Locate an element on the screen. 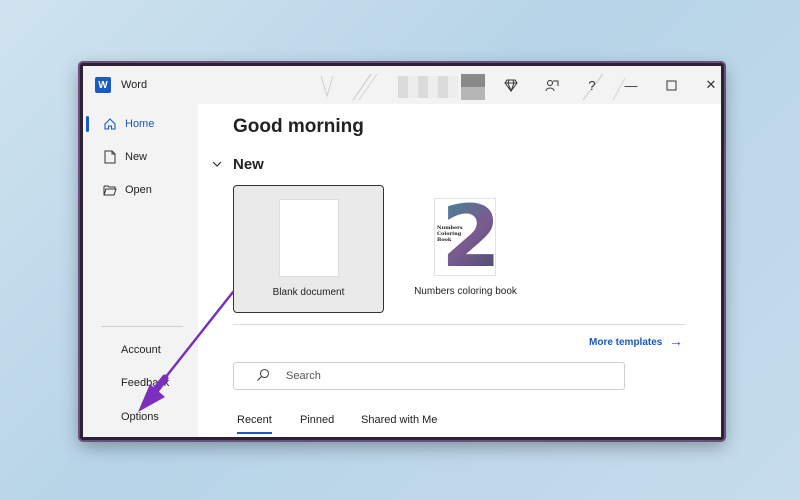  annotation-arrow is located at coordinates (186, 351).